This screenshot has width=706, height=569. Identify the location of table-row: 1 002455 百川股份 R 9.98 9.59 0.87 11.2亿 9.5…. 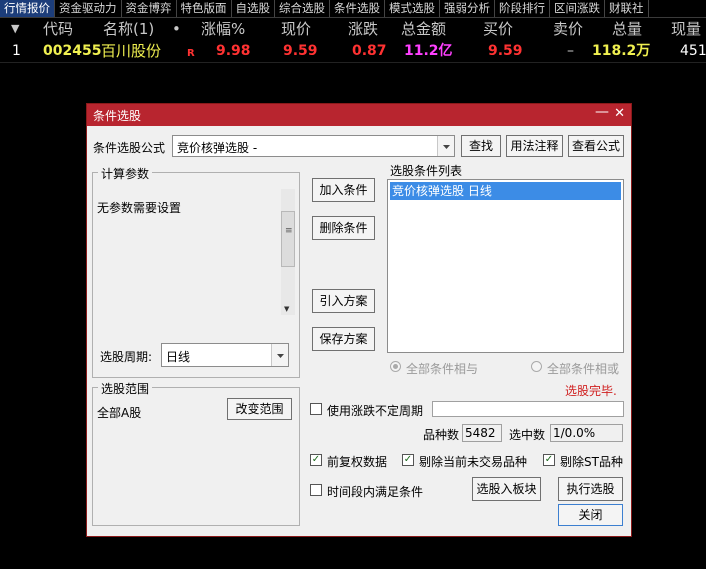
(353, 51).